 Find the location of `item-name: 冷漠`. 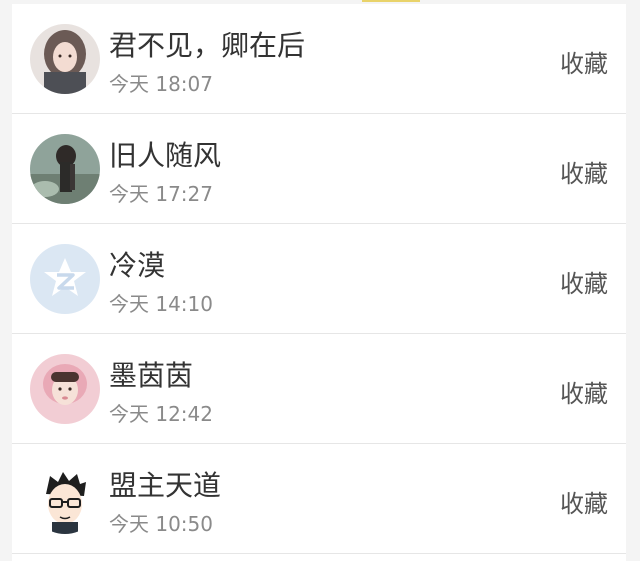

item-name: 冷漠 is located at coordinates (137, 265).